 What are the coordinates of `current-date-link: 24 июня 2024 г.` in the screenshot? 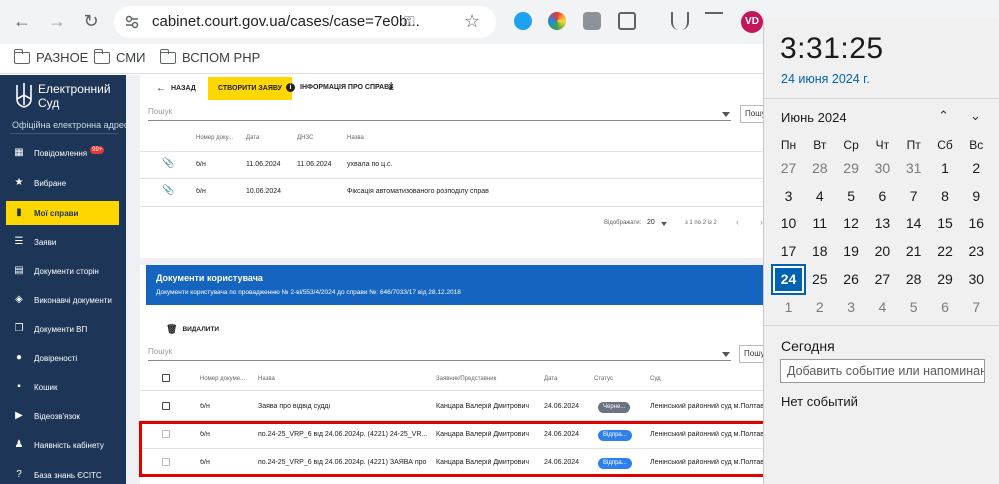 It's located at (825, 79).